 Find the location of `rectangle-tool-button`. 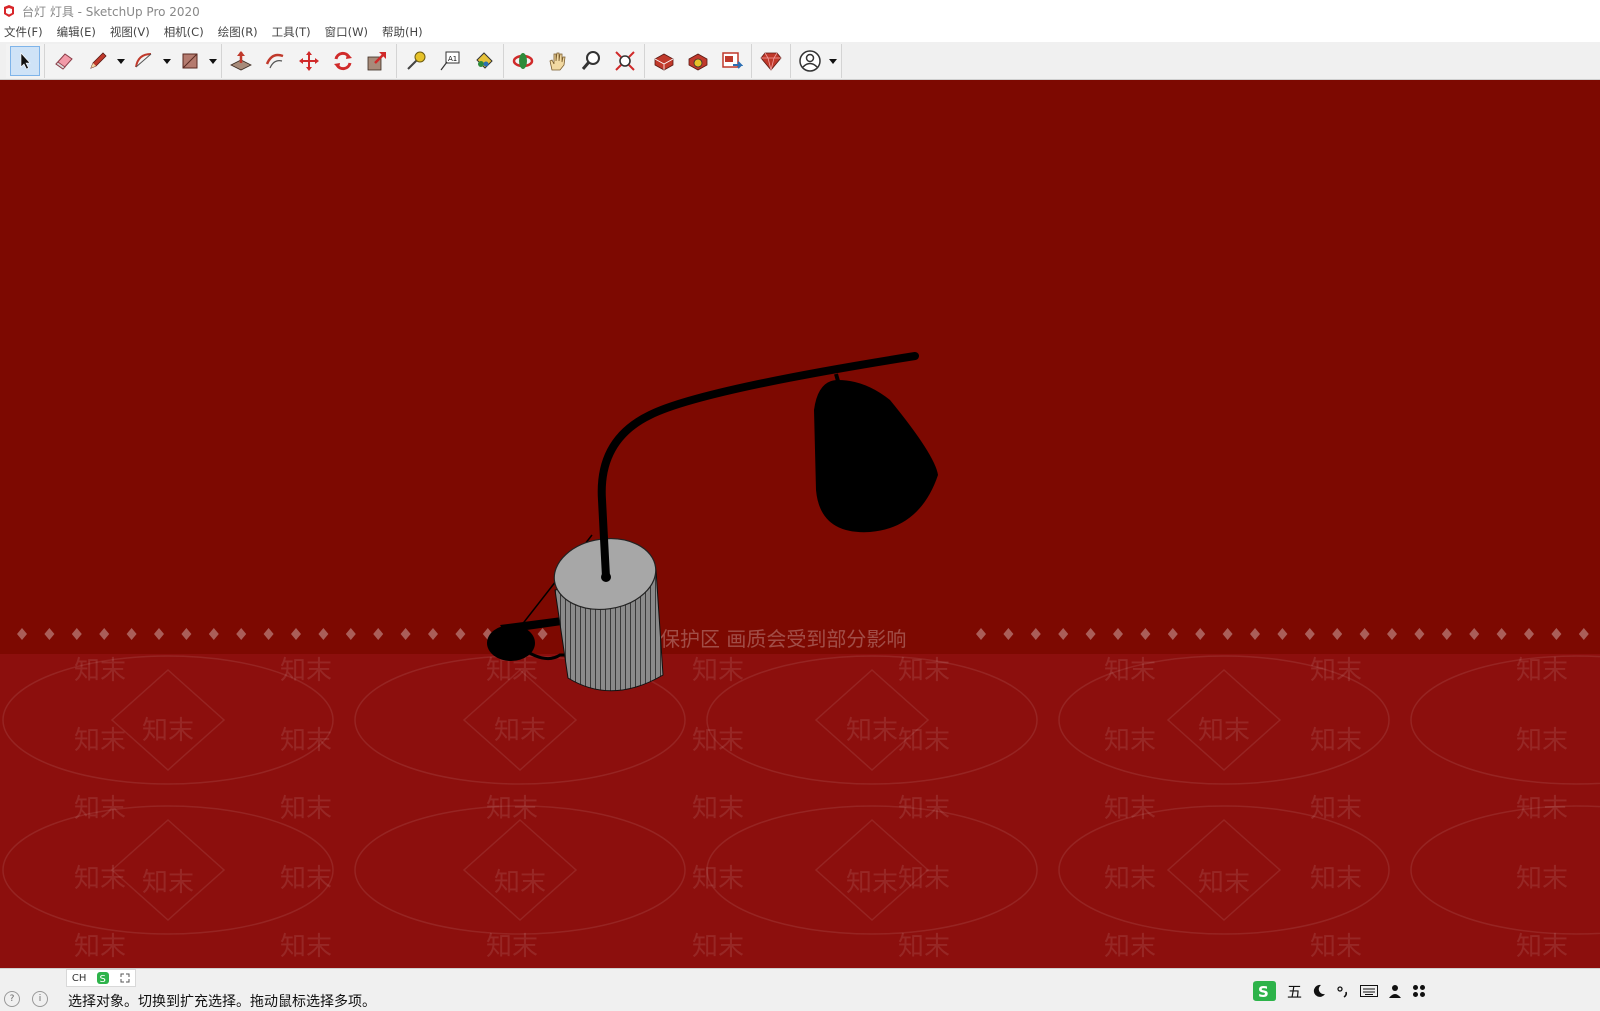

rectangle-tool-button is located at coordinates (190, 61).